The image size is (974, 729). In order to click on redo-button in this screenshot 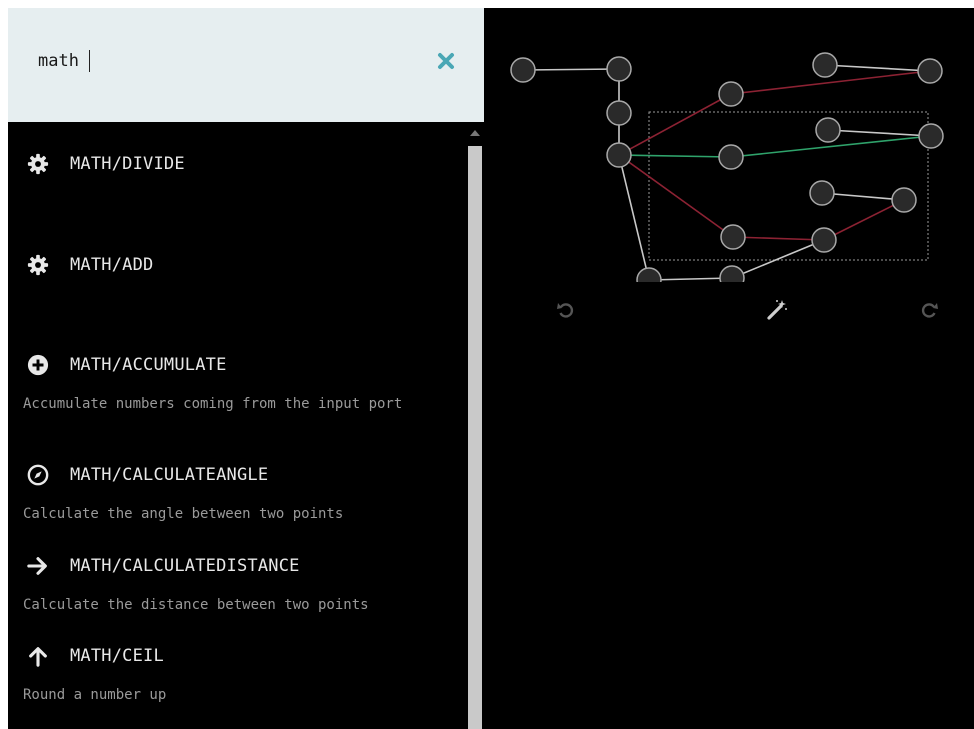, I will do `click(929, 310)`.